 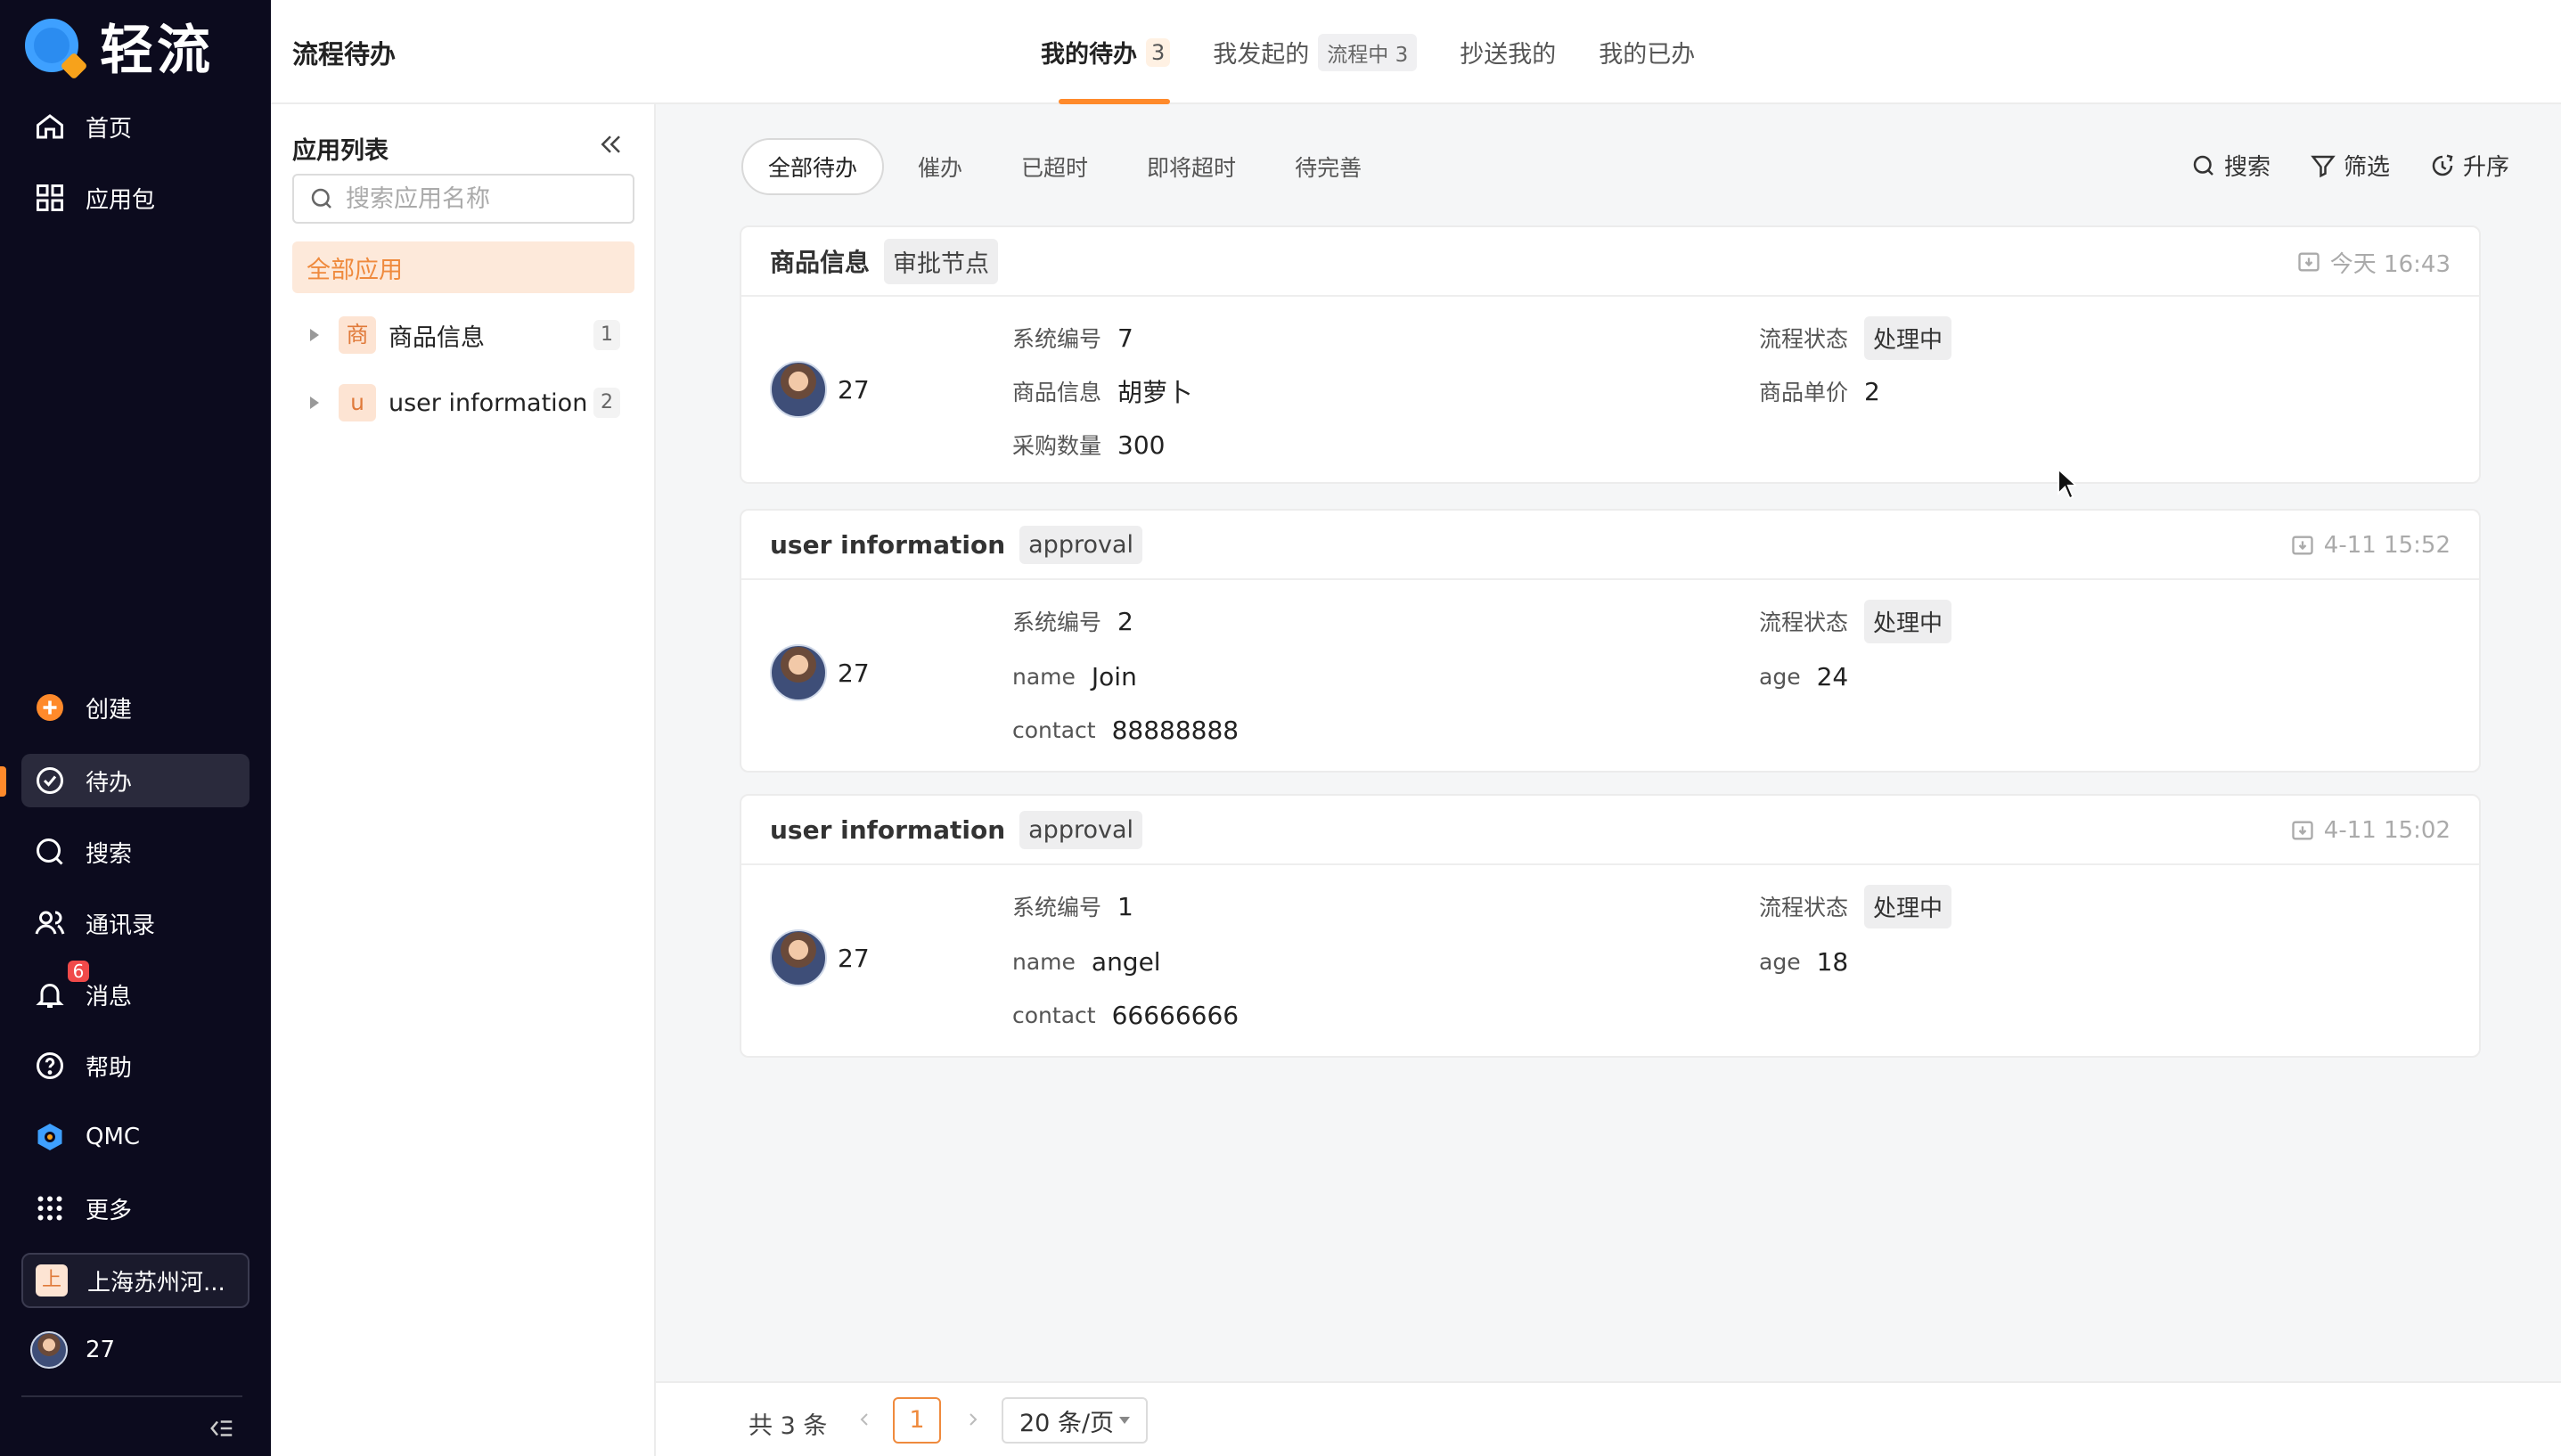 I want to click on filter-overdue: 已超时, so click(x=1054, y=166).